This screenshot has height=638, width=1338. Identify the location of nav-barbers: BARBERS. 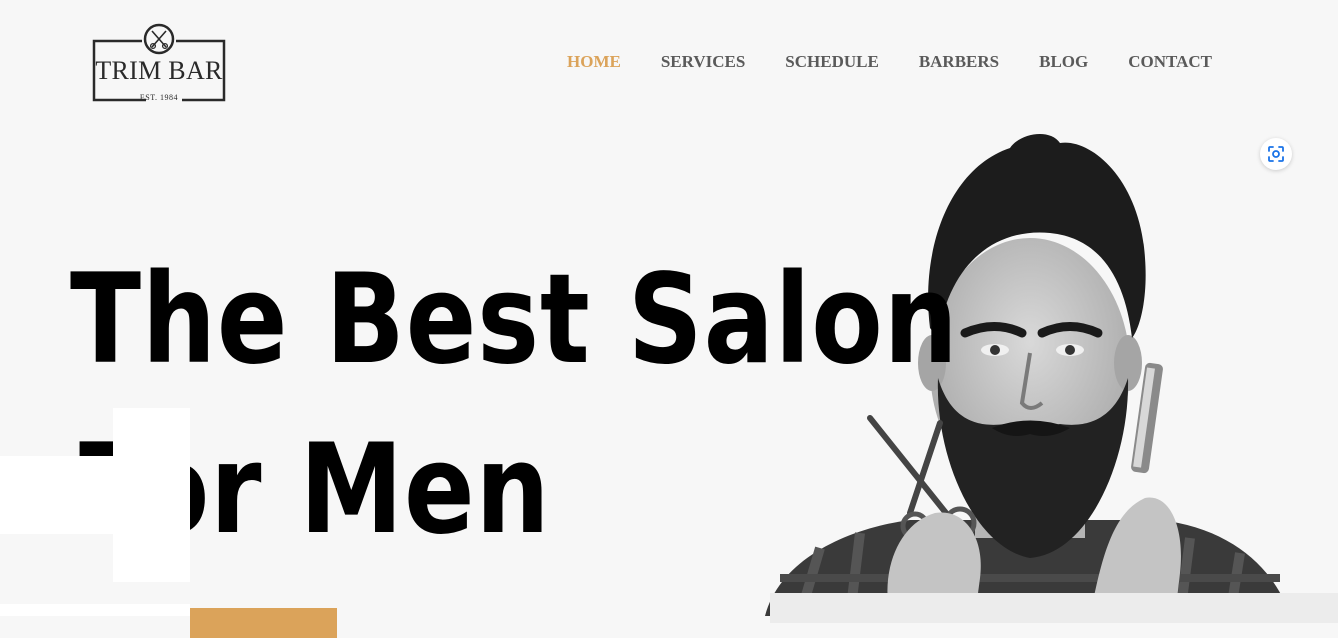
(959, 62).